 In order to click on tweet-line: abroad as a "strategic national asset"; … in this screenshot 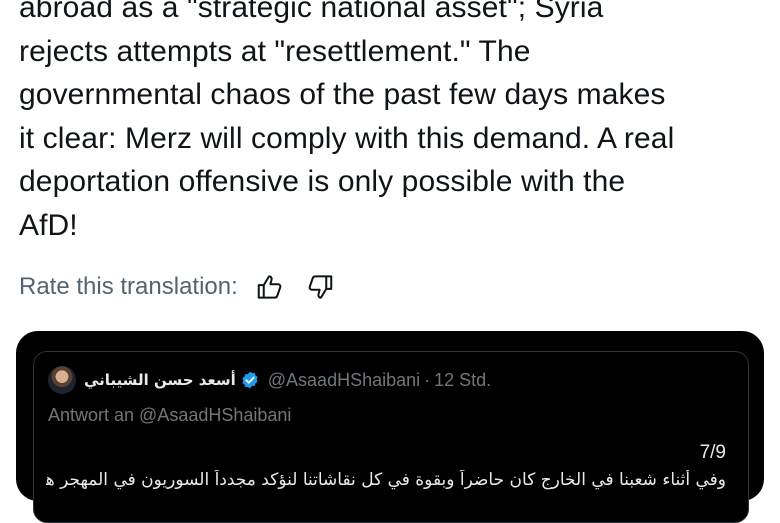, I will do `click(311, 12)`.